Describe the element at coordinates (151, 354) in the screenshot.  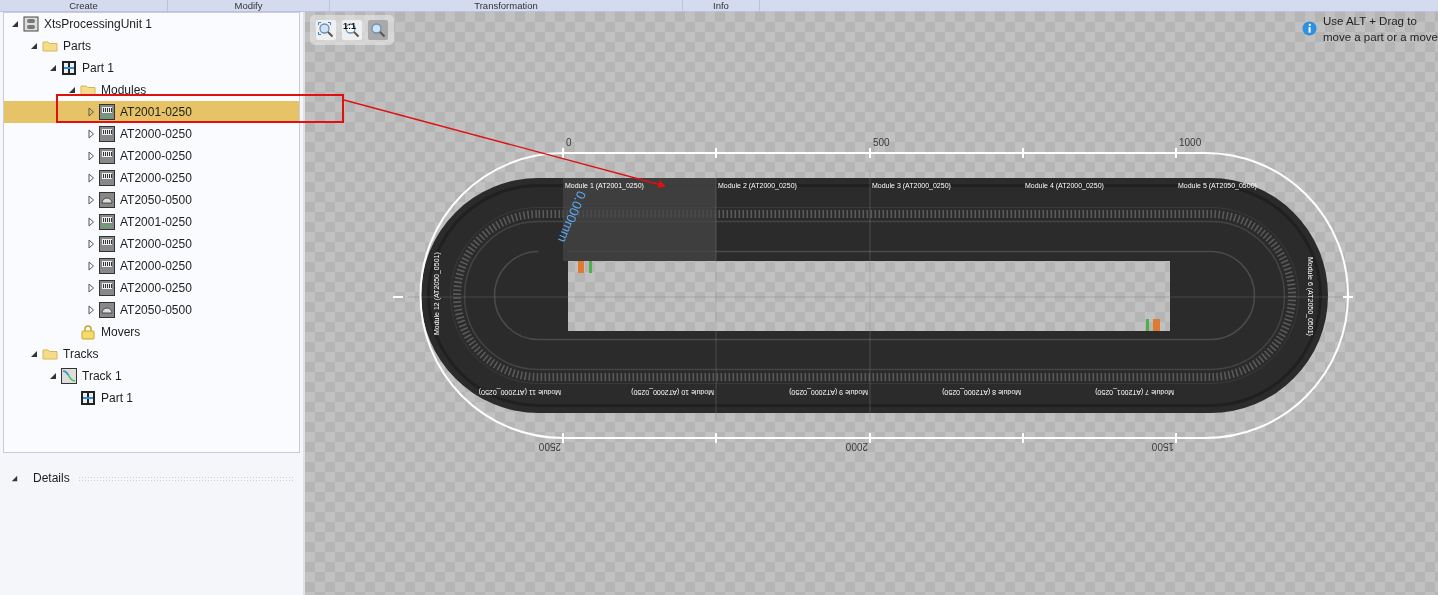
I see `tree-item: Tracks` at that location.